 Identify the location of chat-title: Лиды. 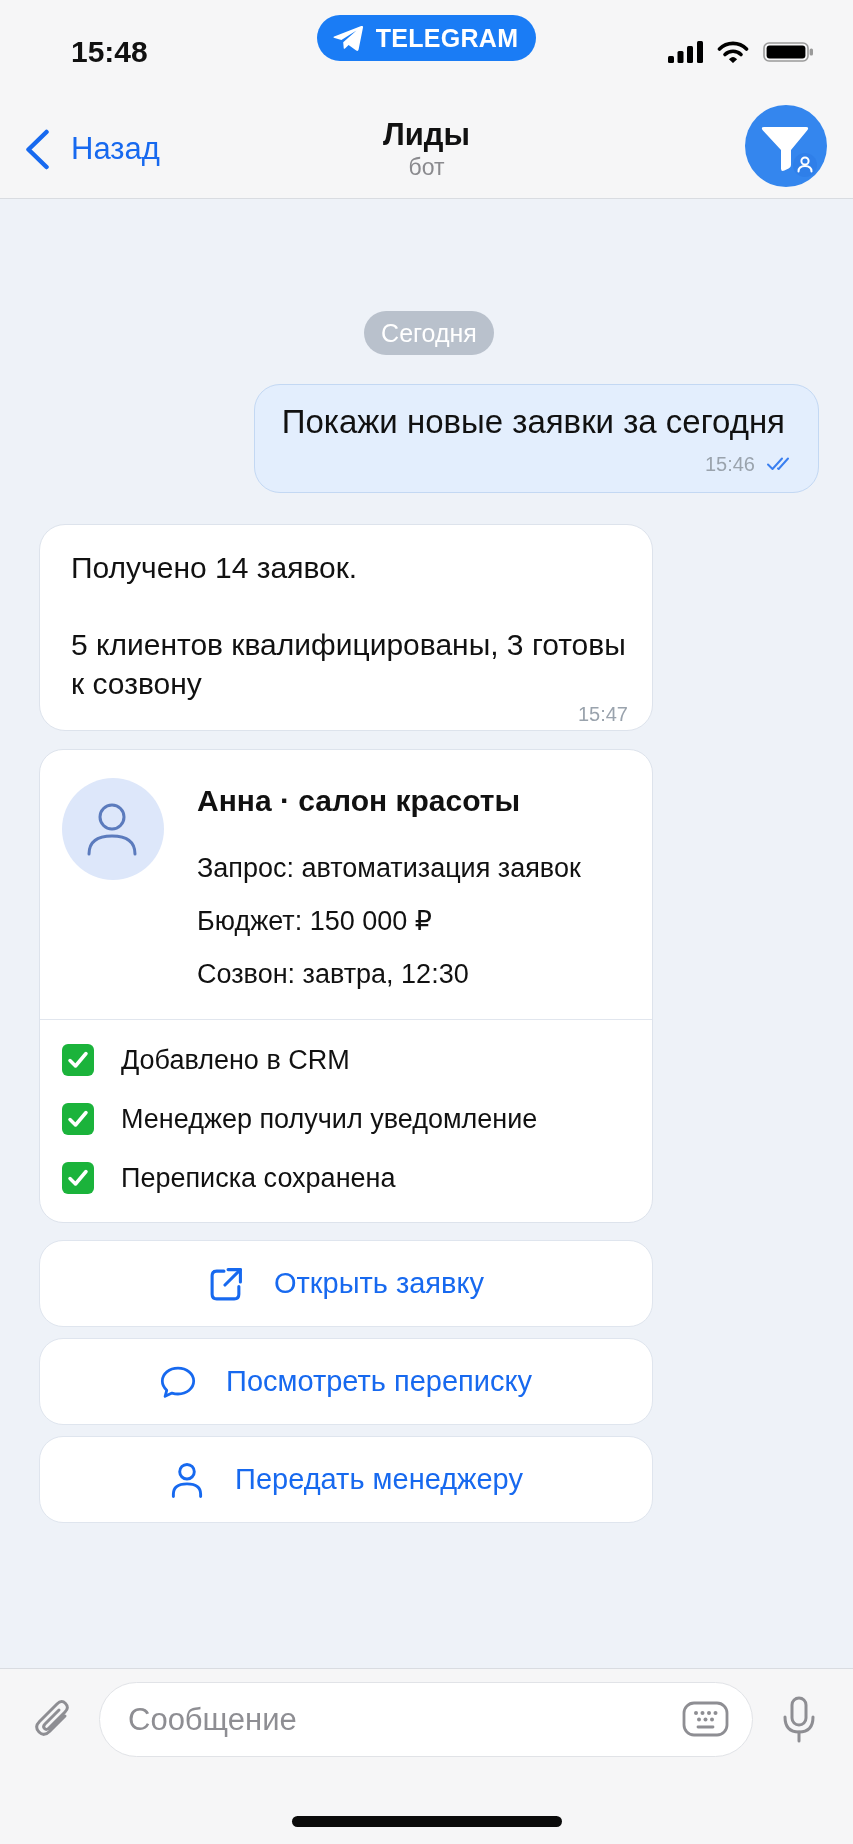
(426, 135).